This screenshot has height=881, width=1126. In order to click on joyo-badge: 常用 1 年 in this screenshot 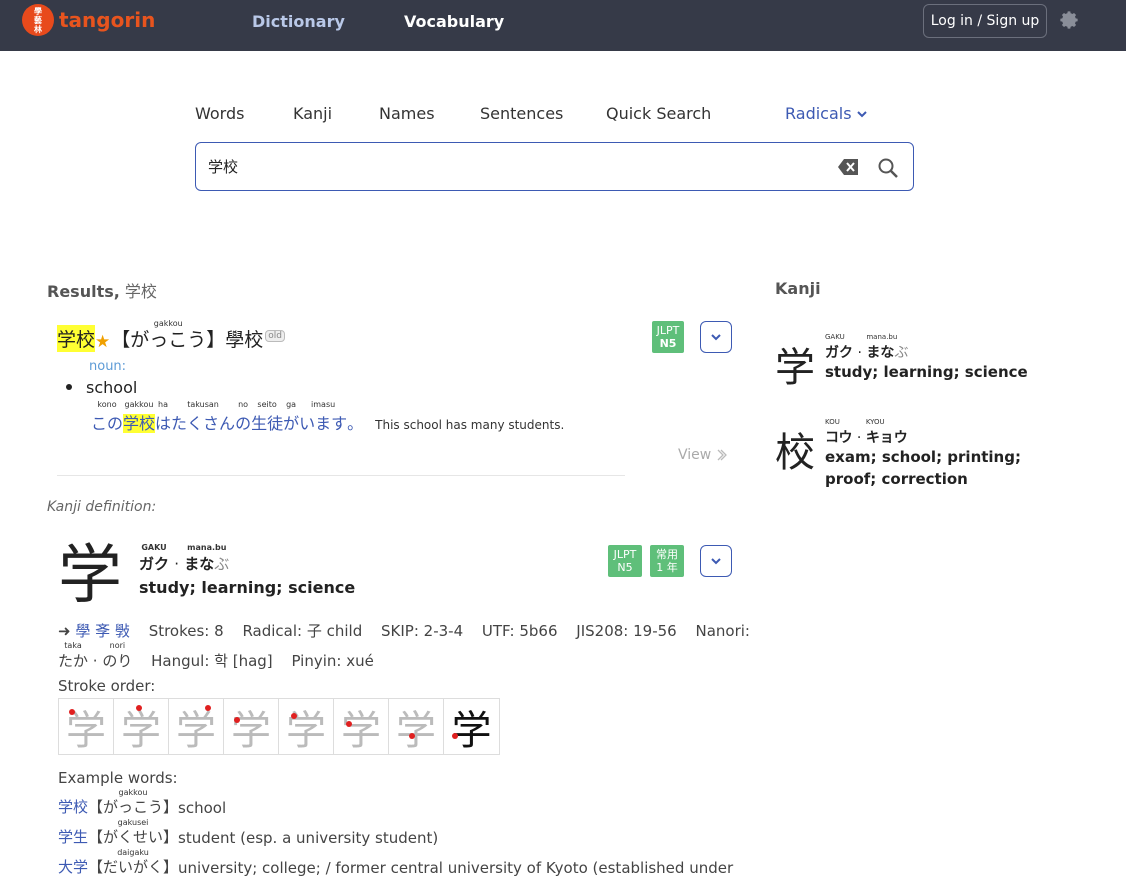, I will do `click(667, 561)`.